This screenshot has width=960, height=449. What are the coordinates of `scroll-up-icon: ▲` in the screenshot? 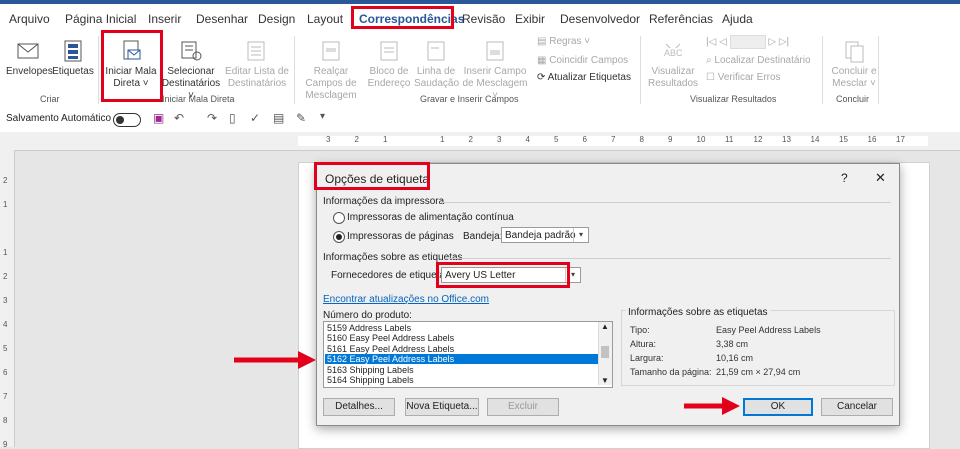 It's located at (605, 326).